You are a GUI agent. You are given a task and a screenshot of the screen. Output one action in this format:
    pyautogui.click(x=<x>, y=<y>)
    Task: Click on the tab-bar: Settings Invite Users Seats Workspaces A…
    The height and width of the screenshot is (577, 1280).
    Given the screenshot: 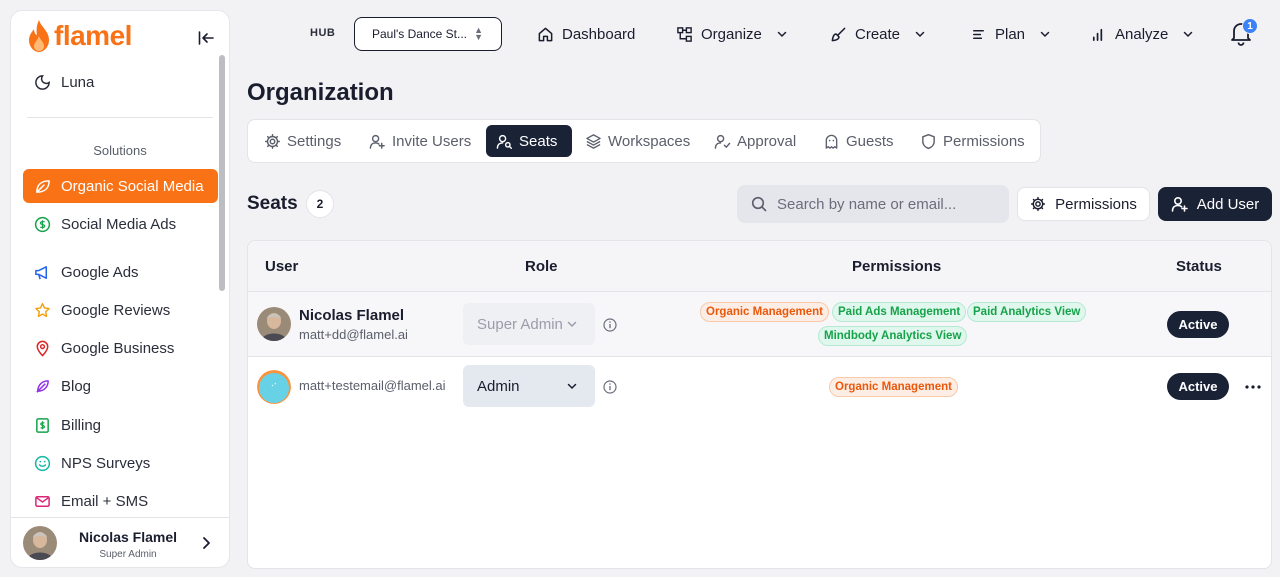 What is the action you would take?
    pyautogui.click(x=644, y=141)
    